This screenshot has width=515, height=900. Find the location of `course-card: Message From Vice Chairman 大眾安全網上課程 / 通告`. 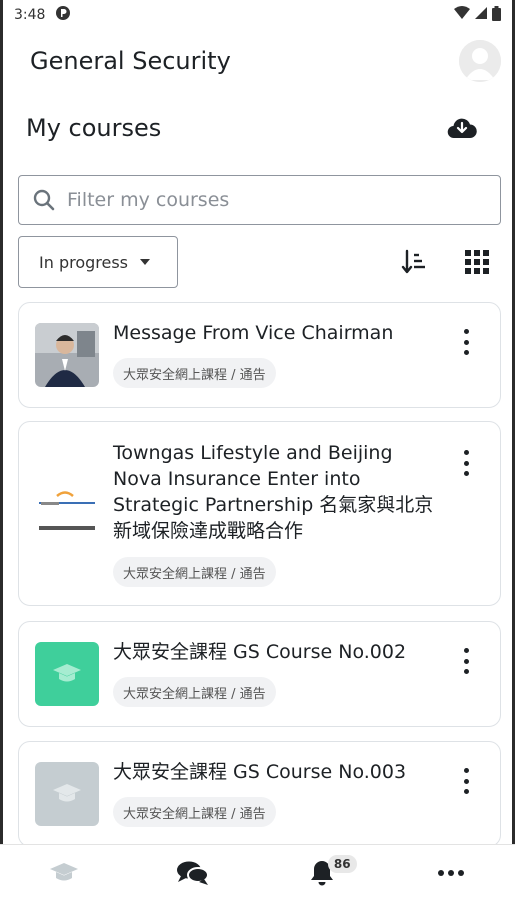

course-card: Message From Vice Chairman 大眾安全網上課程 / 通告 is located at coordinates (259, 355).